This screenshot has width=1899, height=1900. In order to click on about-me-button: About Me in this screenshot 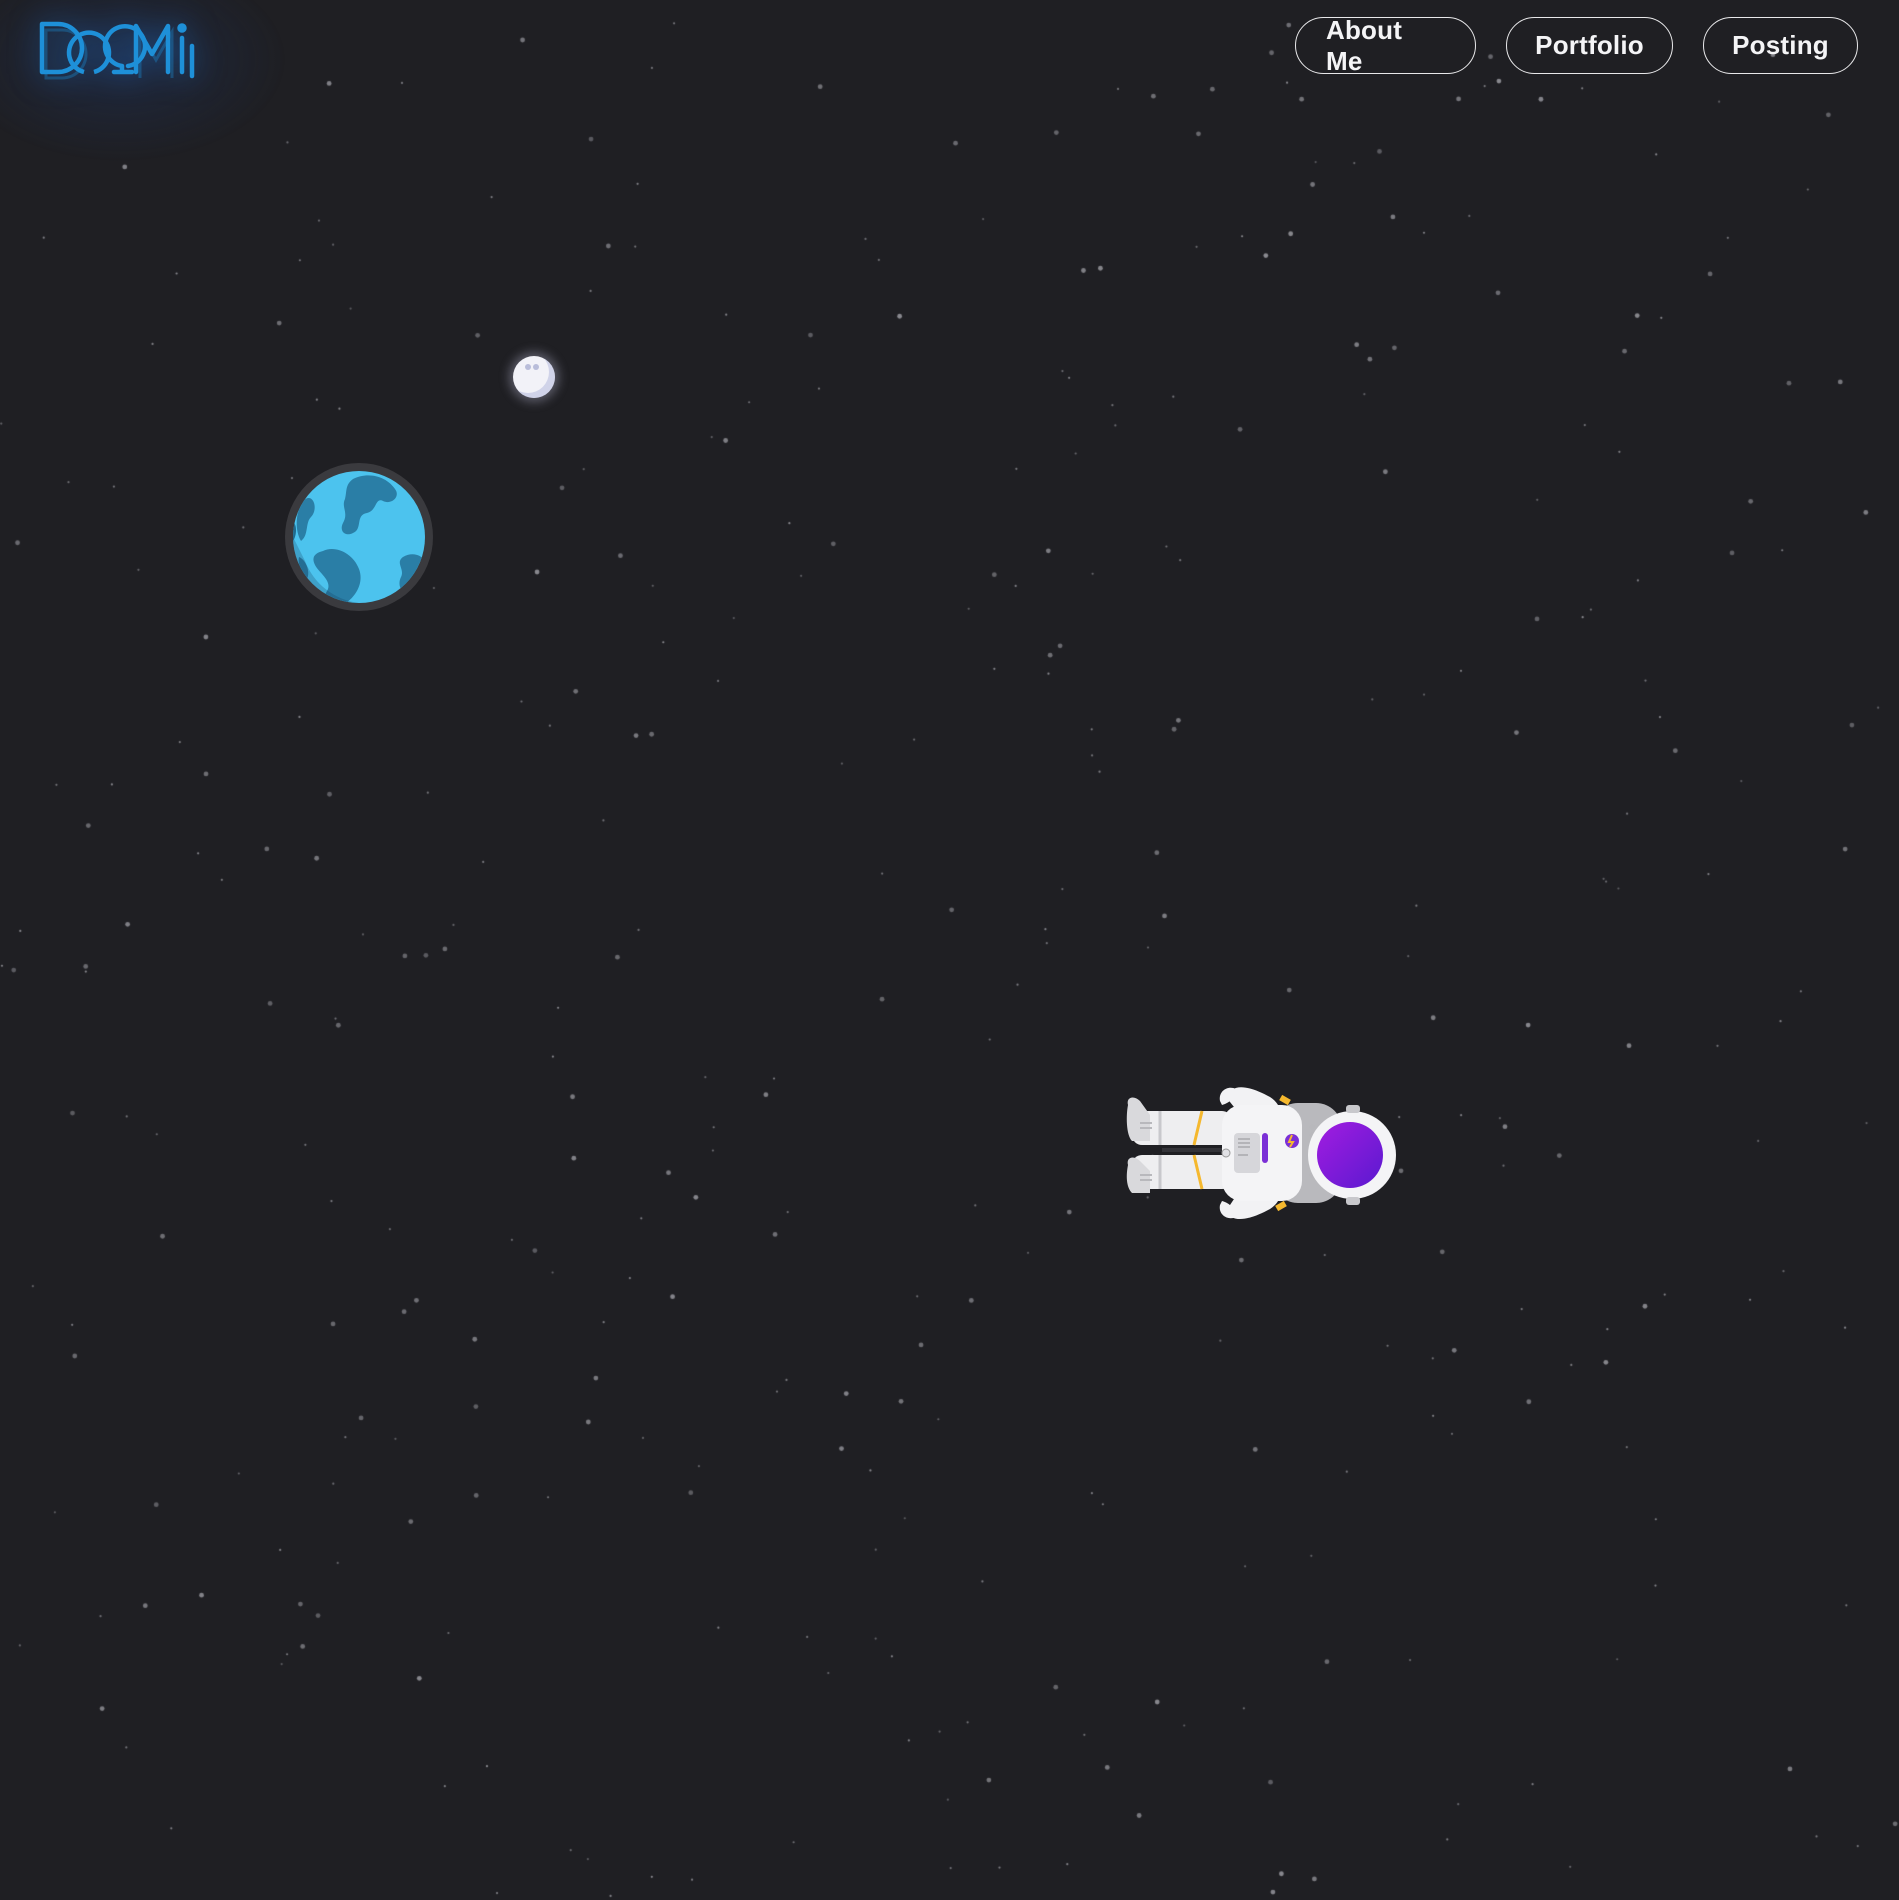, I will do `click(1385, 45)`.